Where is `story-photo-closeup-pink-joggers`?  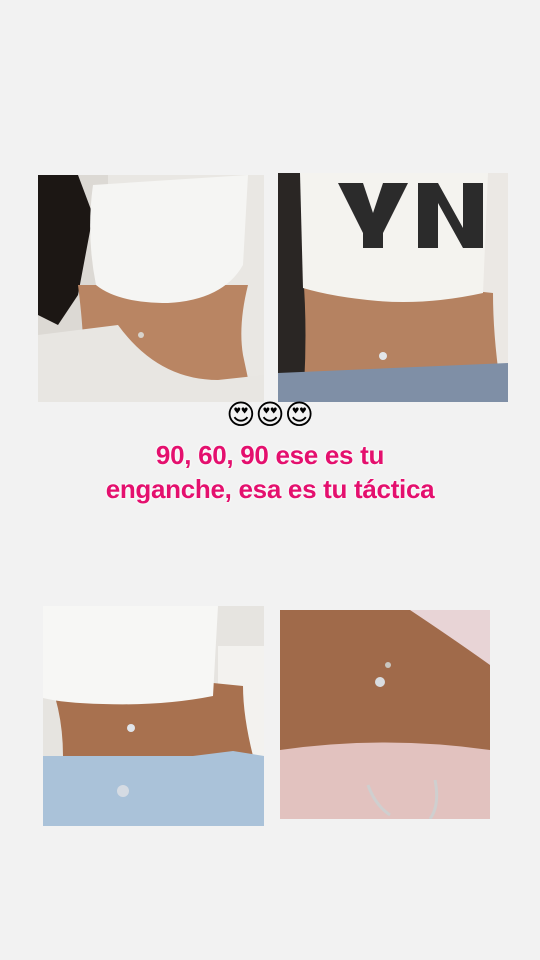
story-photo-closeup-pink-joggers is located at coordinates (385, 714).